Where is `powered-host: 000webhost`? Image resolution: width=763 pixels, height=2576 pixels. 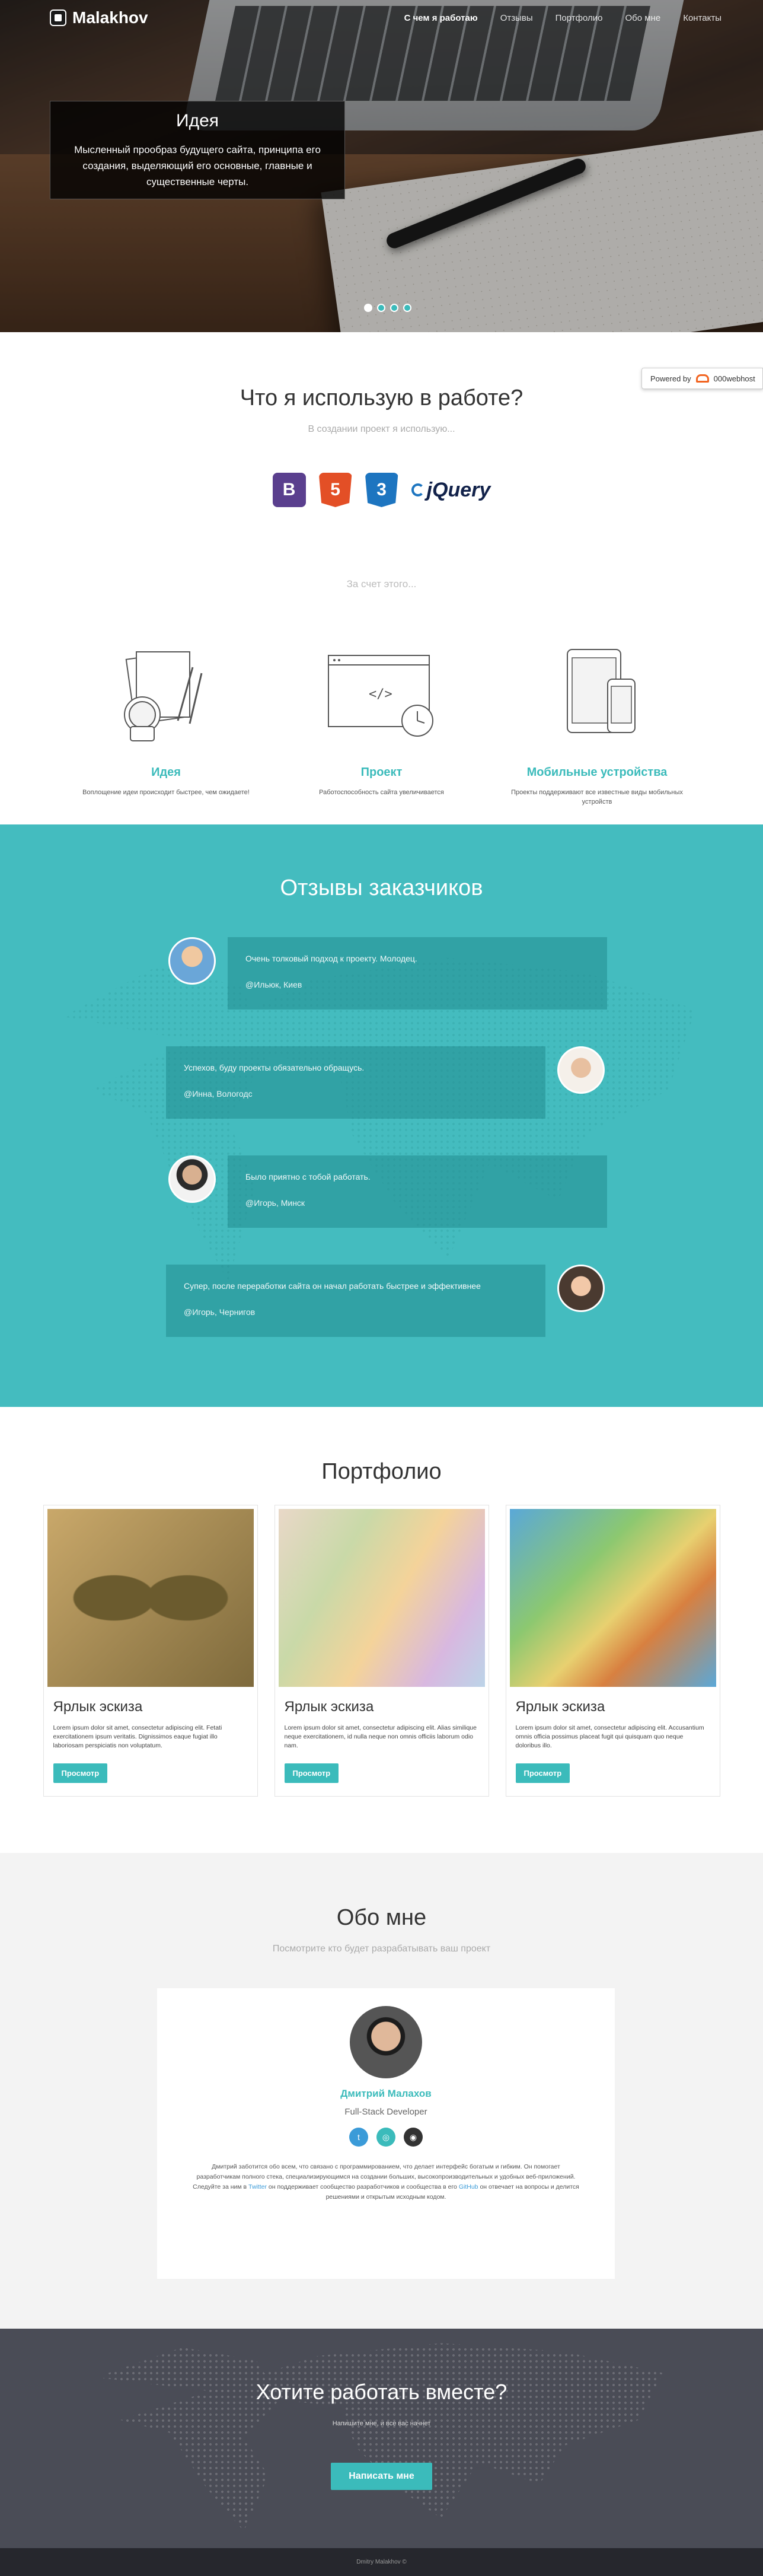 powered-host: 000webhost is located at coordinates (734, 378).